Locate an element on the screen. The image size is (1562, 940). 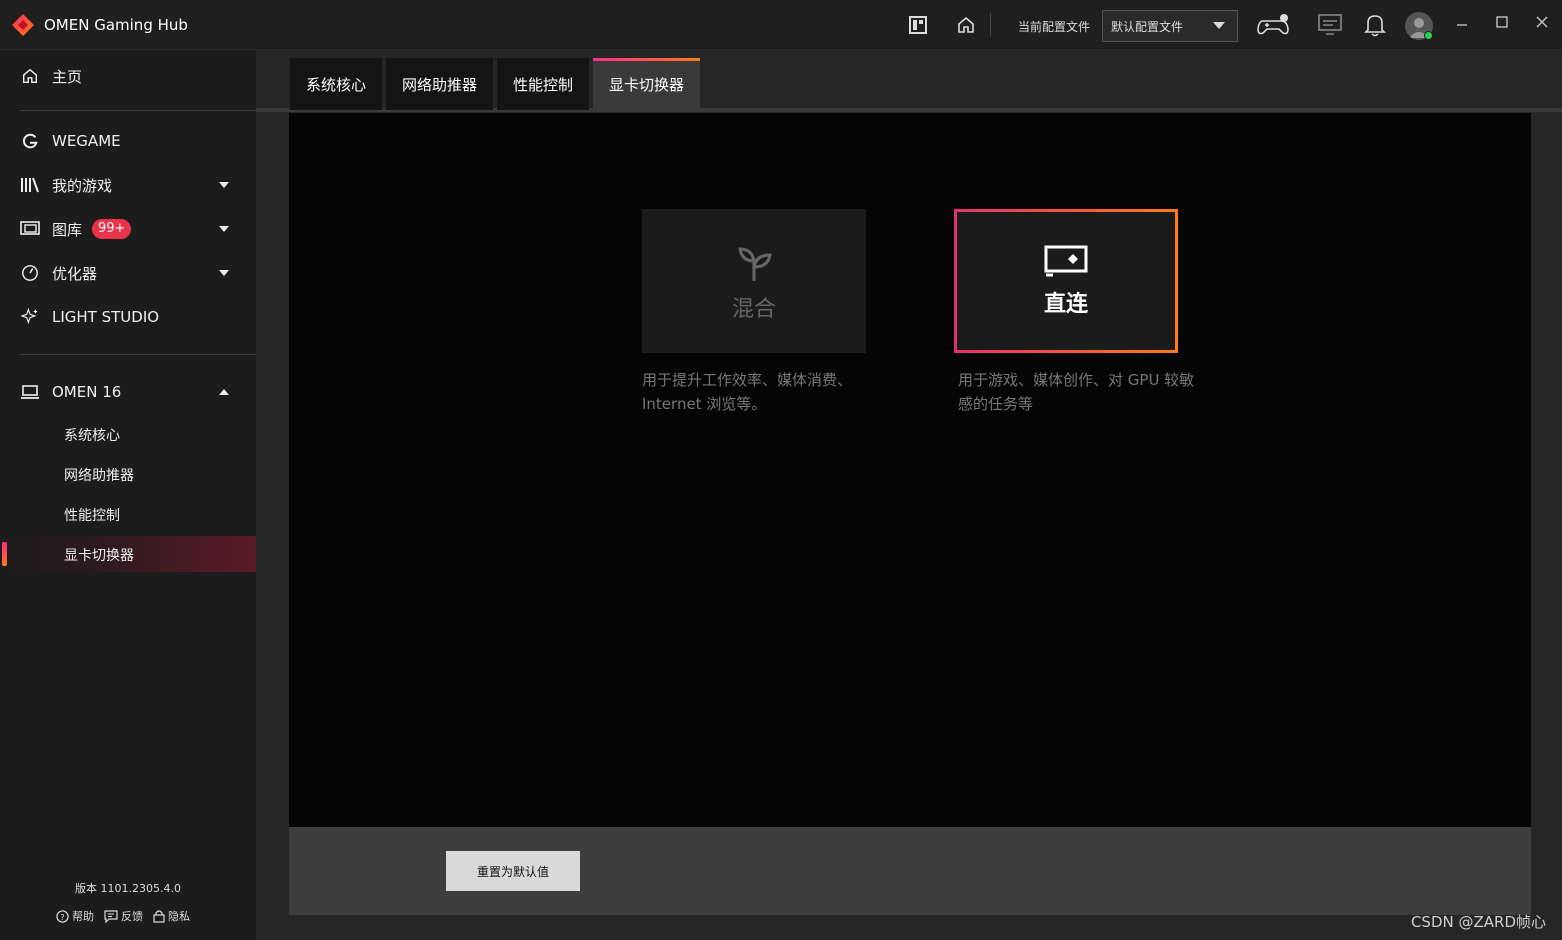
sidebar-subitem-graphics-switcher: 显卡切换器 is located at coordinates (128, 554).